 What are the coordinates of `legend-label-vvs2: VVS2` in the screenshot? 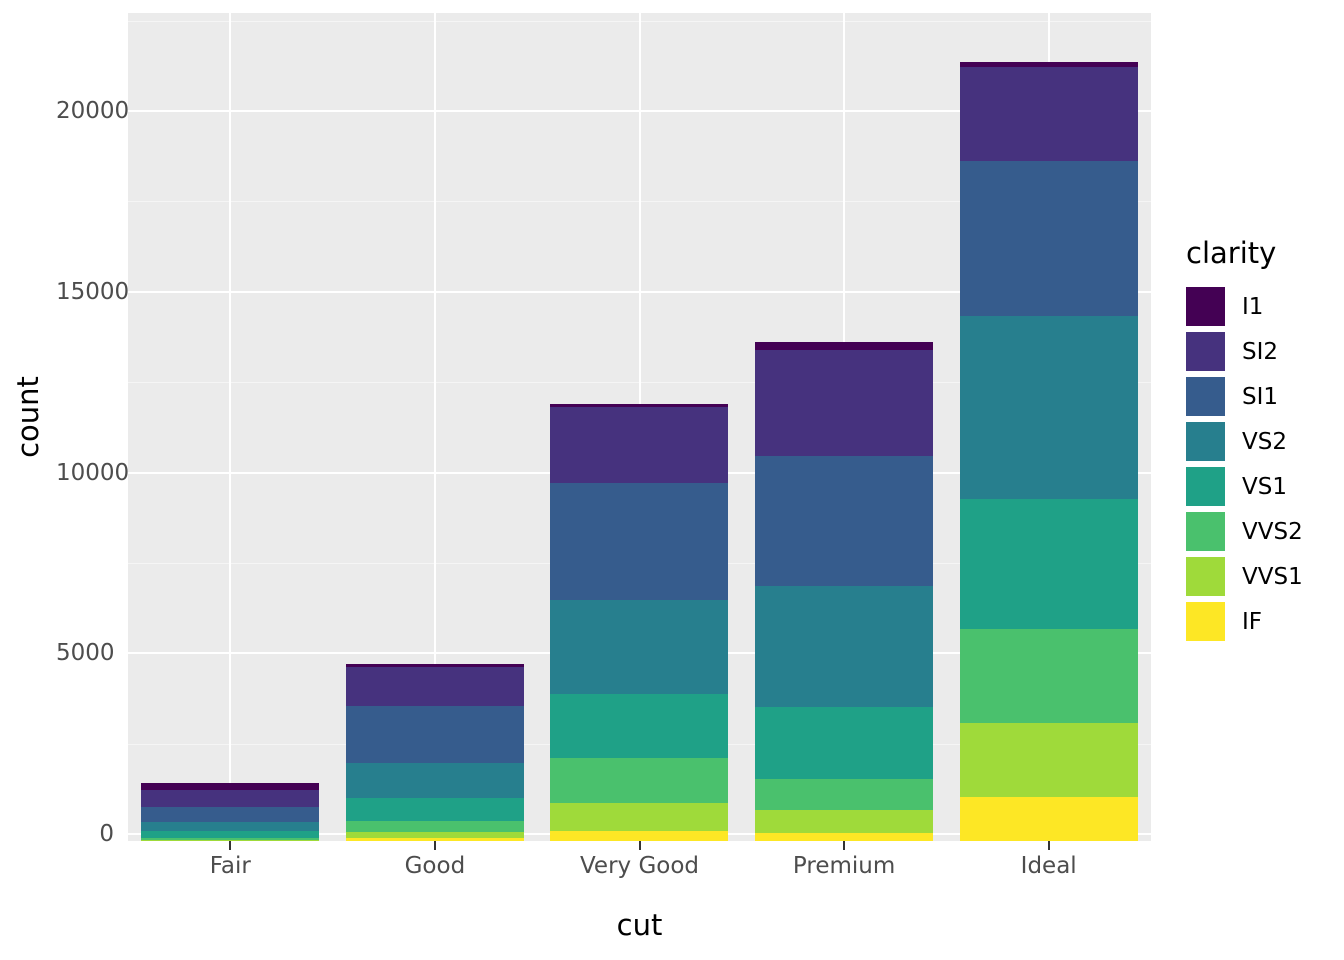 It's located at (1272, 531).